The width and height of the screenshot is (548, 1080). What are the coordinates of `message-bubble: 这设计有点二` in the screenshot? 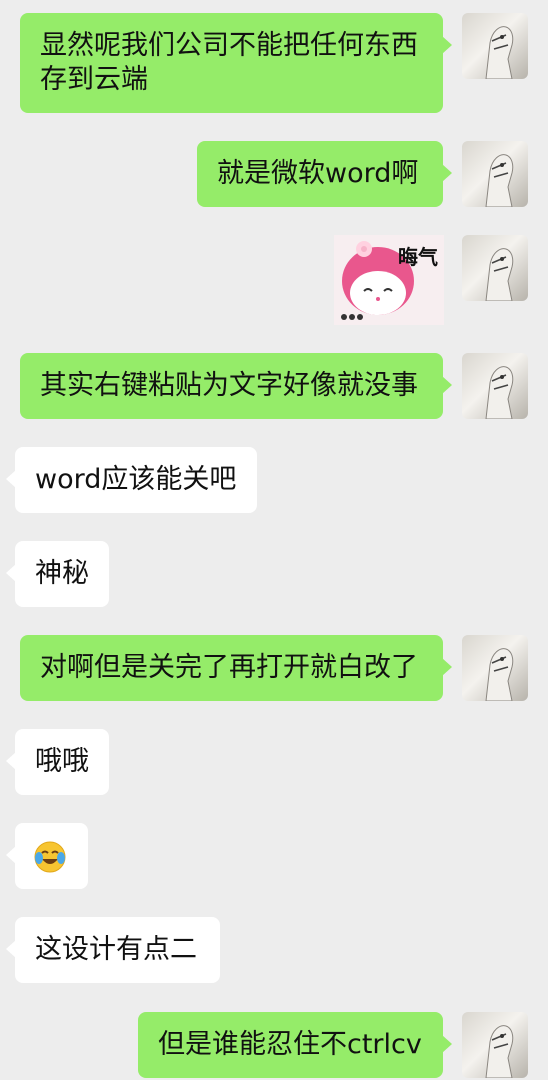 It's located at (113, 950).